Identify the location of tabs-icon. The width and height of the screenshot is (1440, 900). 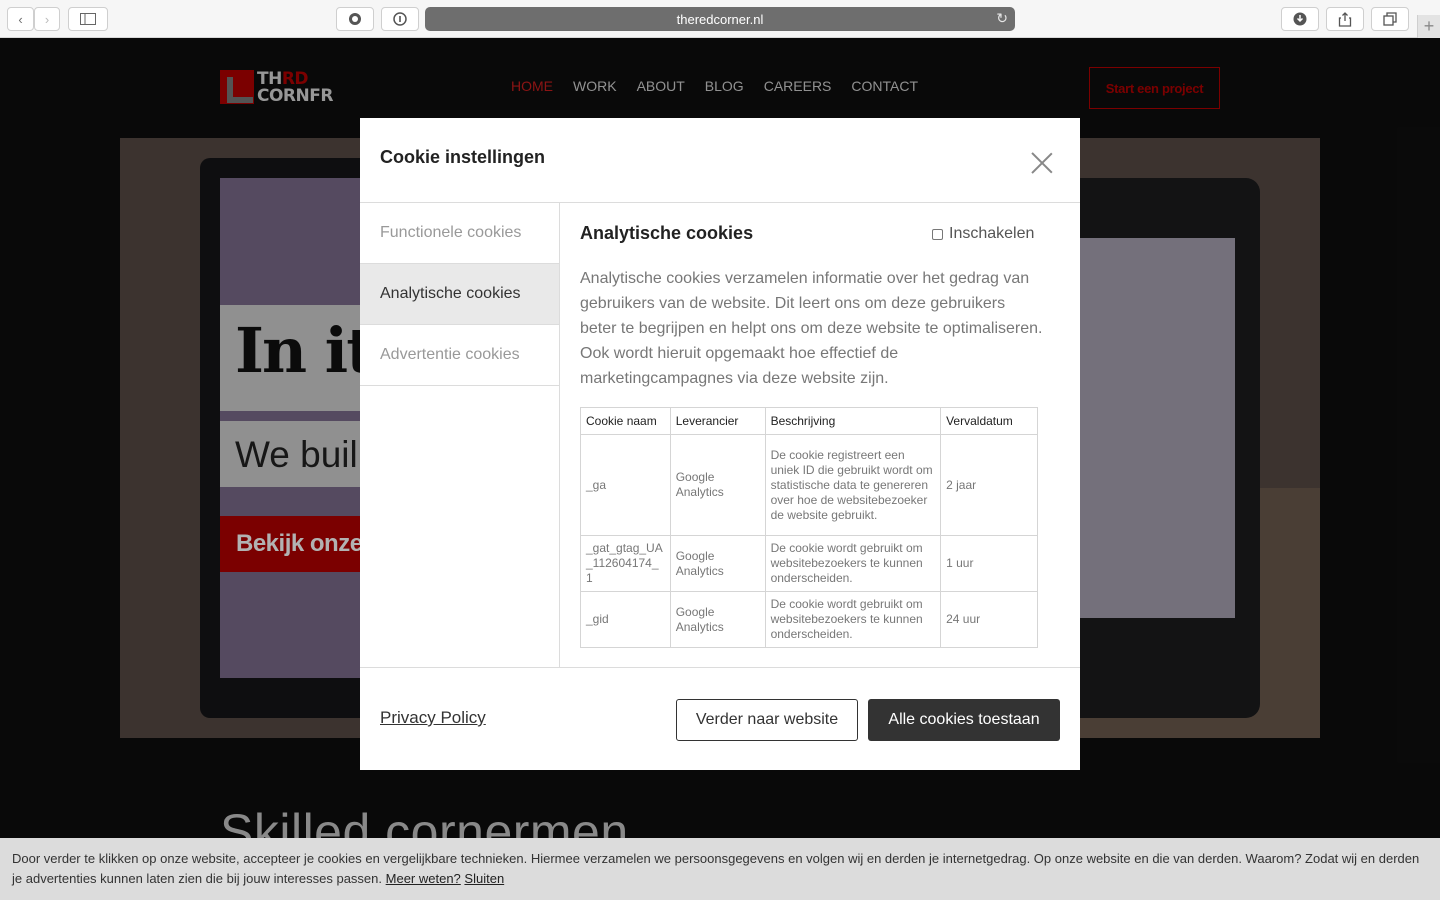
(1390, 19).